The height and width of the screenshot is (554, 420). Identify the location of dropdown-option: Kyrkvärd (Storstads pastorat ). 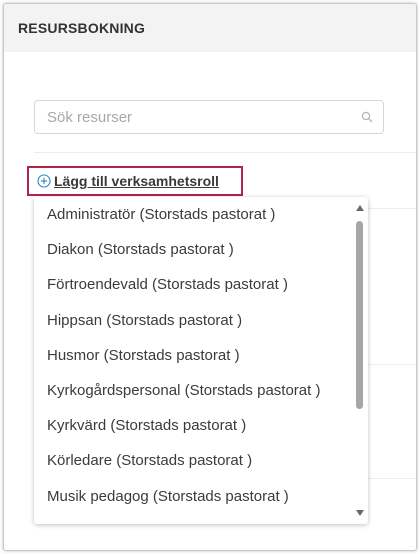
(192, 425).